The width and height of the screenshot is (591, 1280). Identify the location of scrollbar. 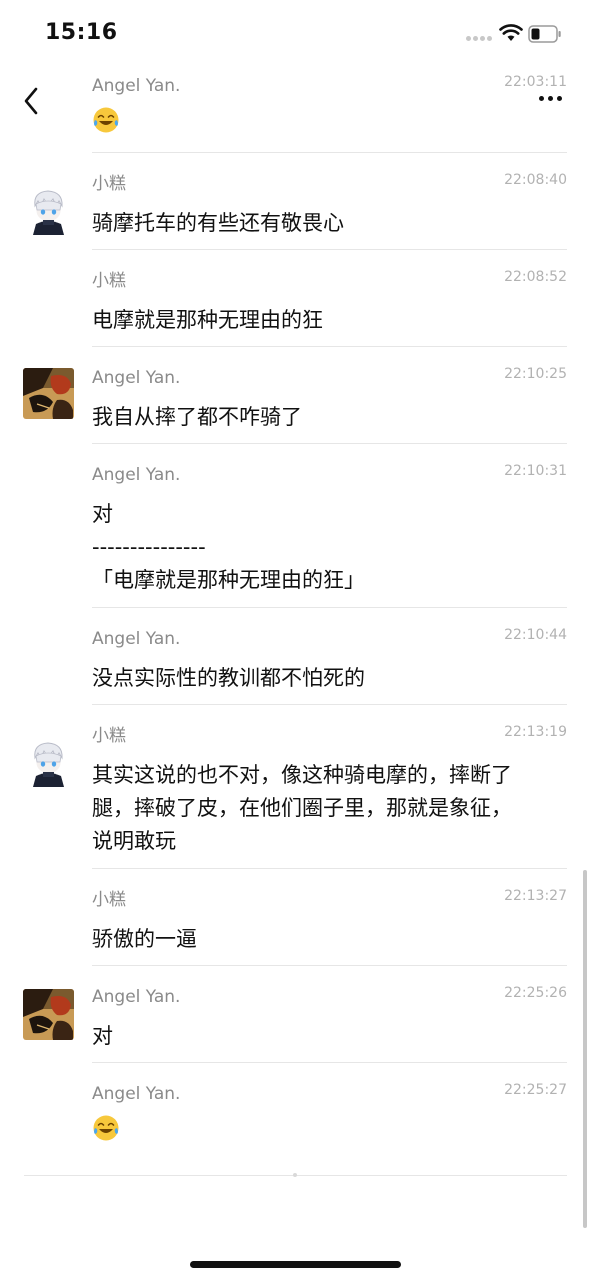
(585, 1049).